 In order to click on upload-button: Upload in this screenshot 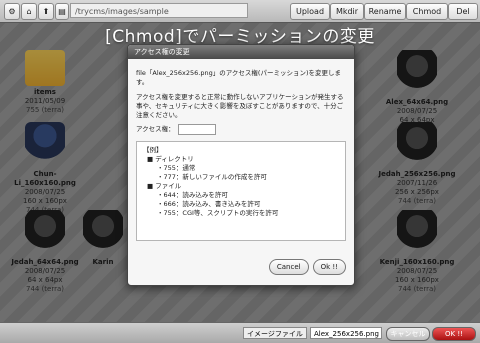, I will do `click(310, 11)`.